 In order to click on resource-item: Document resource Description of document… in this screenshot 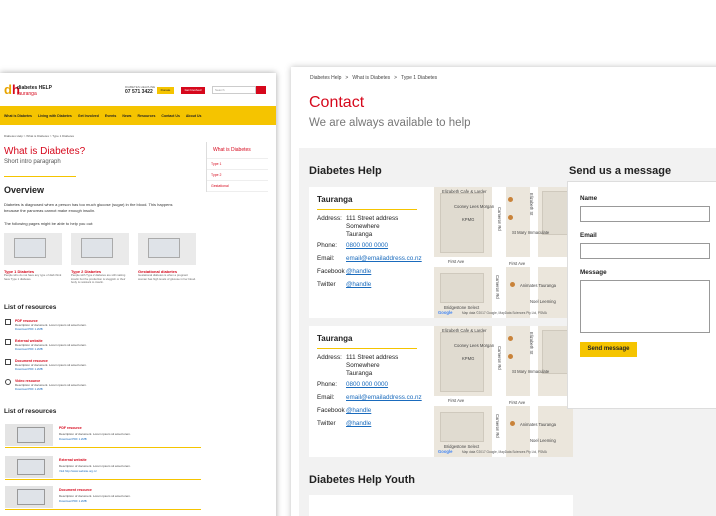, I will do `click(95, 365)`.